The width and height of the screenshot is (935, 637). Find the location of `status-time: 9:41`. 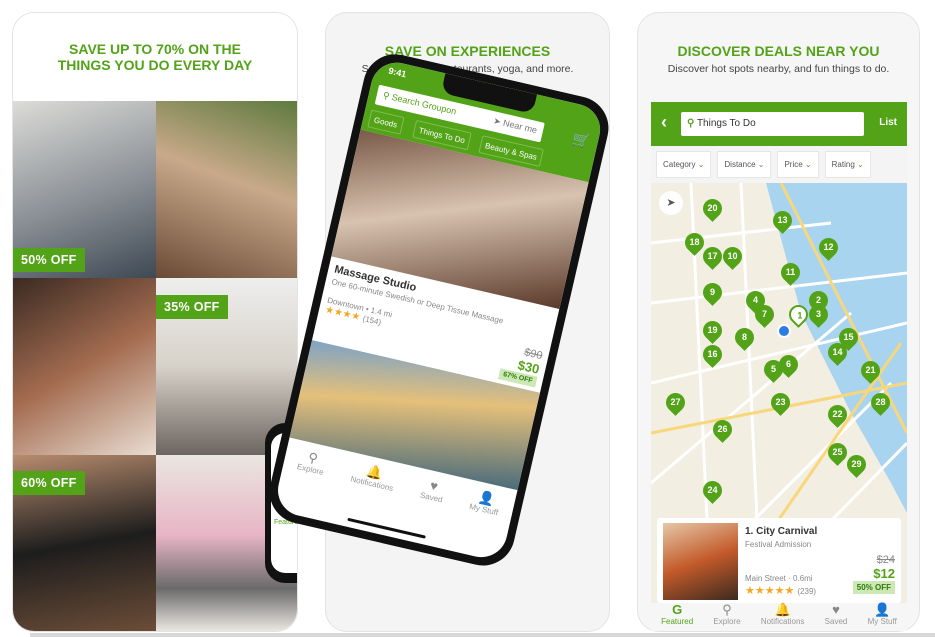

status-time: 9:41 is located at coordinates (397, 72).